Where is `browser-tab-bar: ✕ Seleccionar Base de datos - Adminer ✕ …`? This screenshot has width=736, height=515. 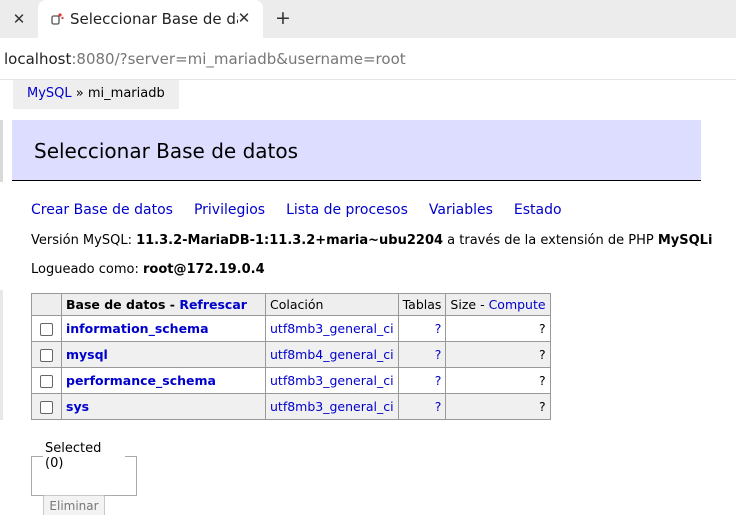 browser-tab-bar: ✕ Seleccionar Base de datos - Adminer ✕ … is located at coordinates (368, 19).